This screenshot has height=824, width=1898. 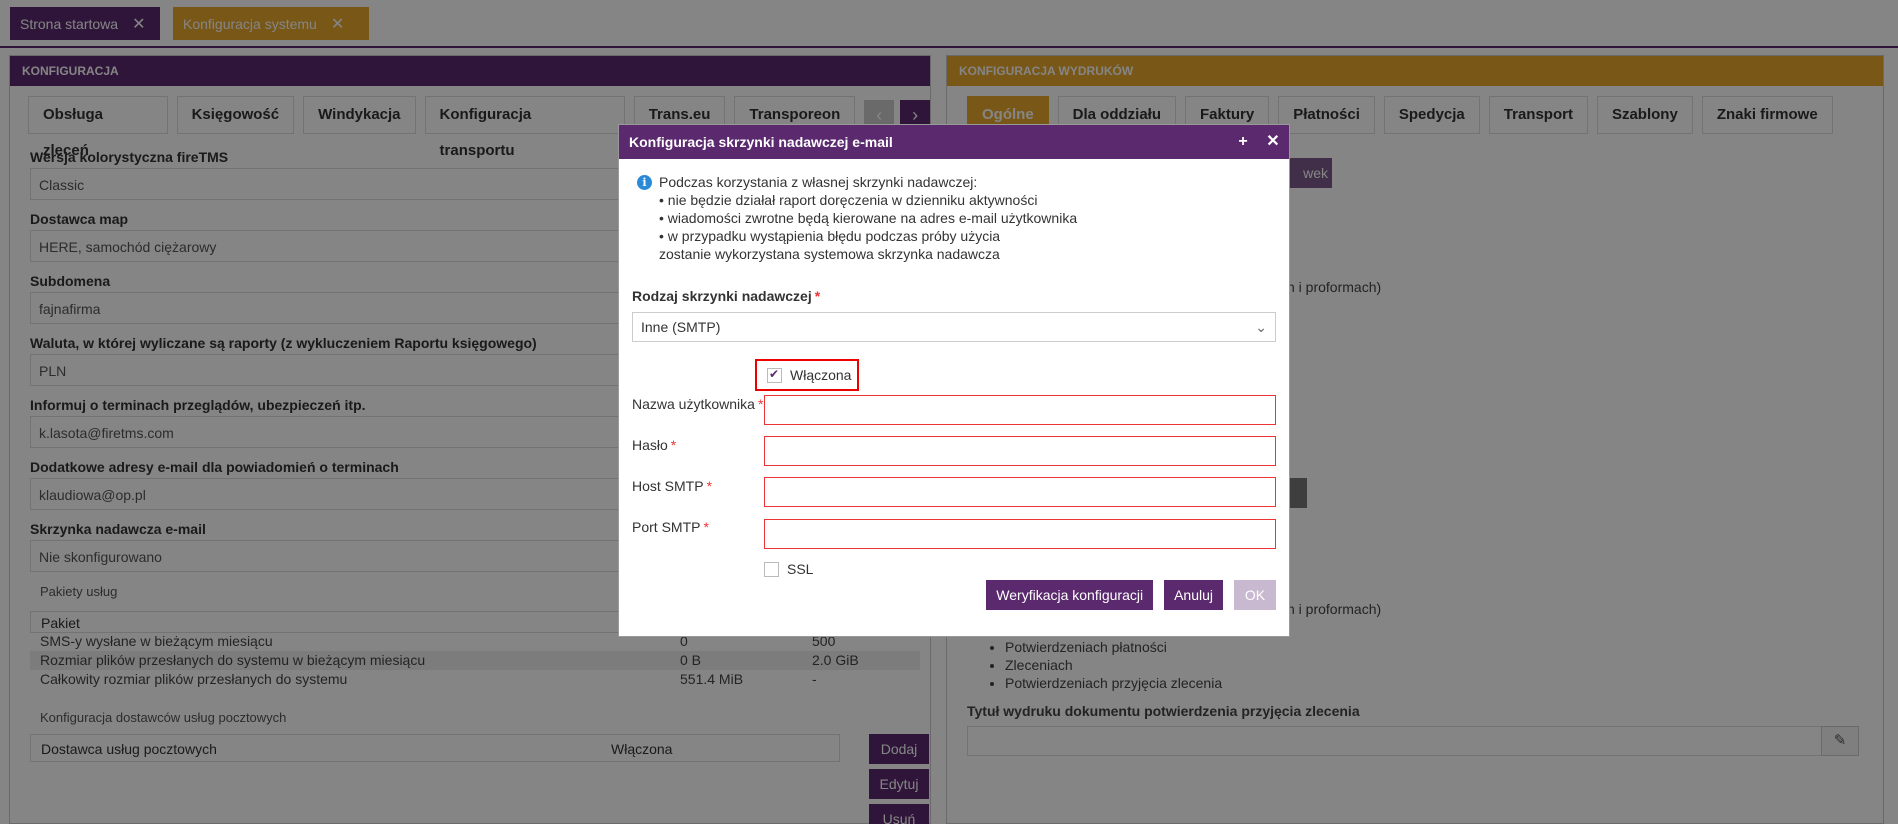 I want to click on password-input, so click(x=1020, y=451).